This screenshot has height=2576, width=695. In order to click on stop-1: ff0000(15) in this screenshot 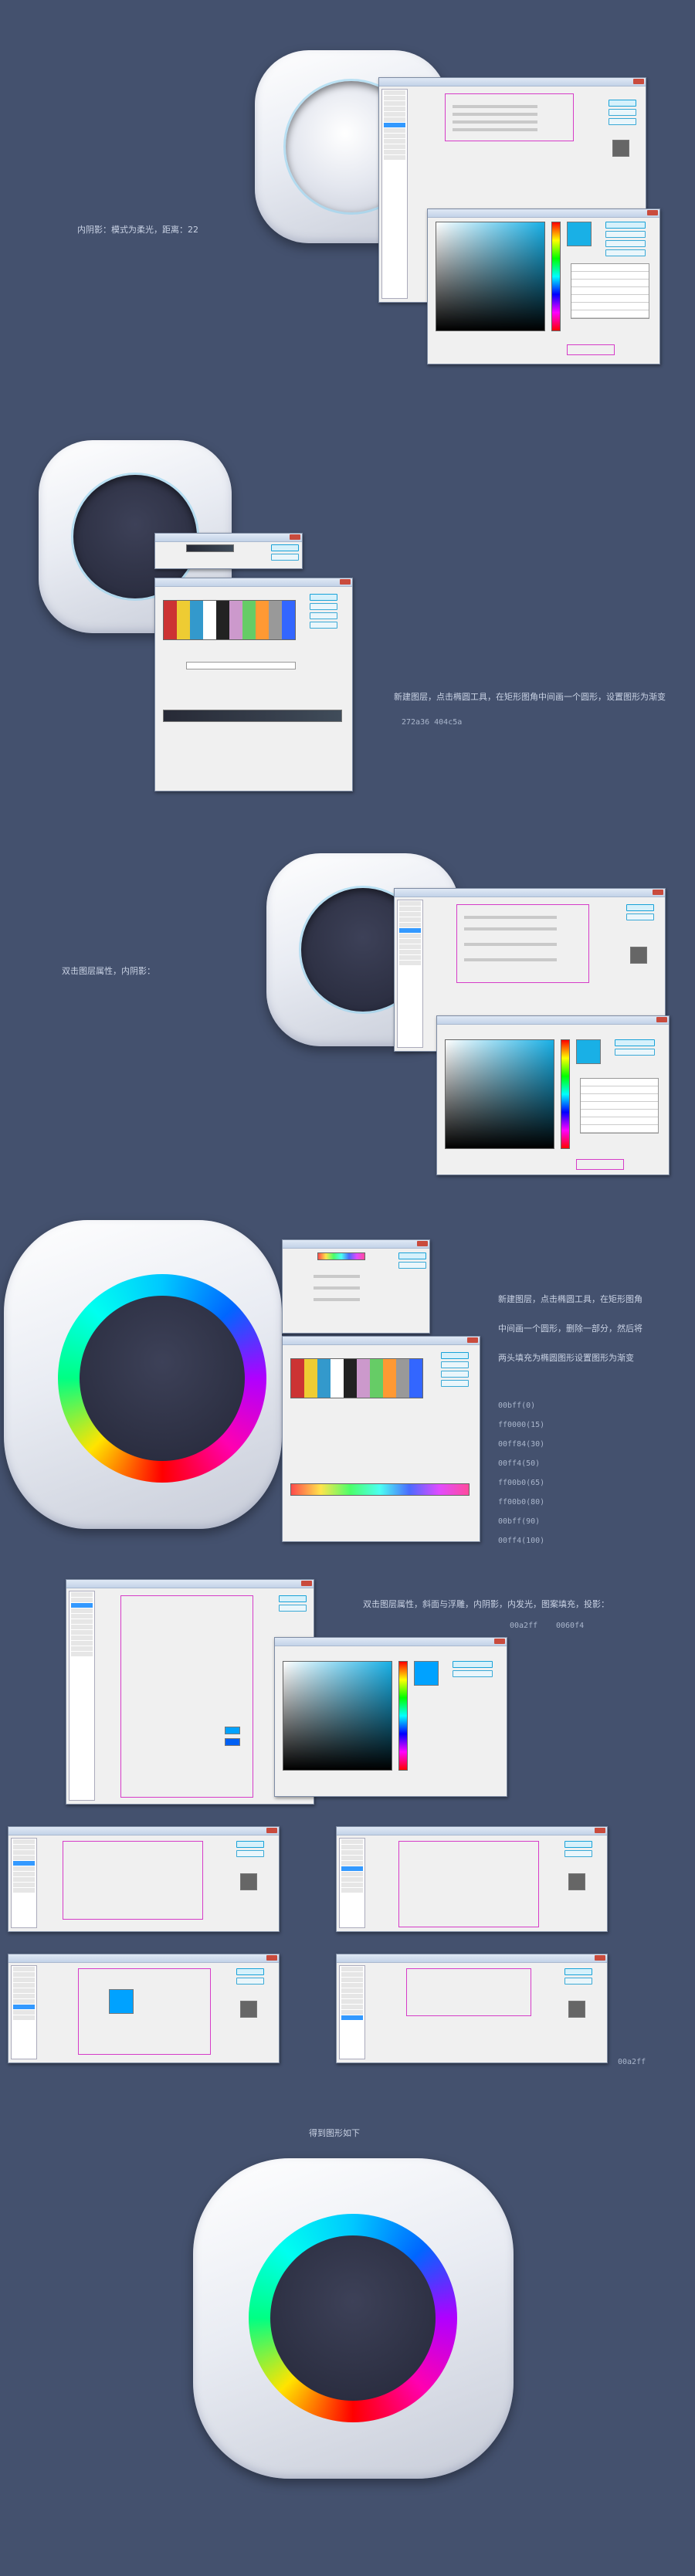, I will do `click(521, 1425)`.